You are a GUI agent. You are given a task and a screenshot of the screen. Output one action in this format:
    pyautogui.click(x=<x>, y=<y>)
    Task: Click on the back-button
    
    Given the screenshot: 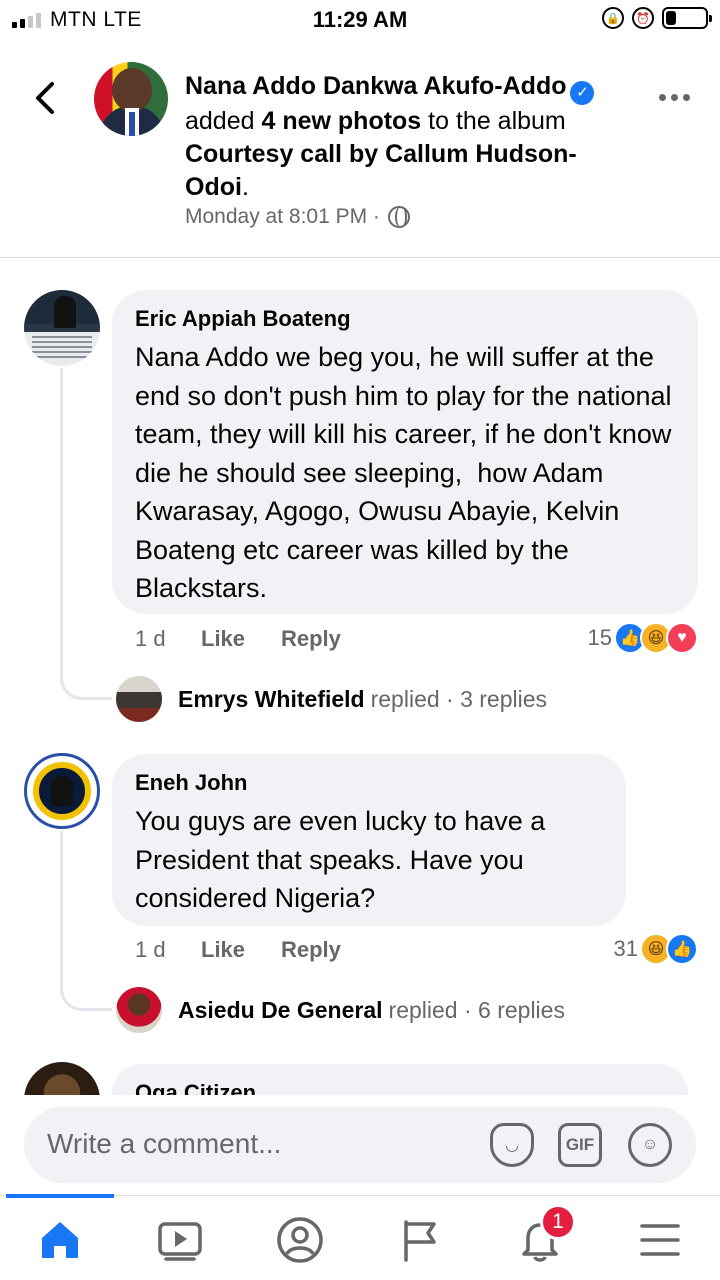 What is the action you would take?
    pyautogui.click(x=45, y=98)
    